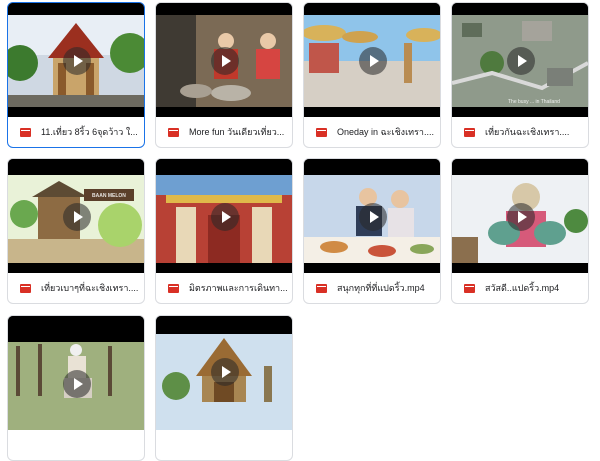 This screenshot has height=461, width=600. I want to click on video-thumbnail: The busy ... in Thailand, so click(520, 60).